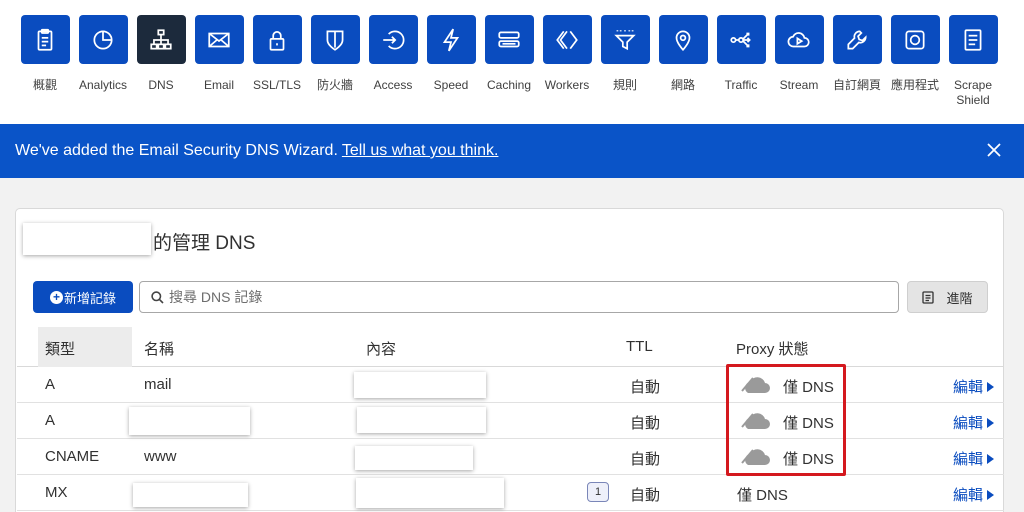  What do you see at coordinates (625, 39) in the screenshot?
I see `funnel-icon` at bounding box center [625, 39].